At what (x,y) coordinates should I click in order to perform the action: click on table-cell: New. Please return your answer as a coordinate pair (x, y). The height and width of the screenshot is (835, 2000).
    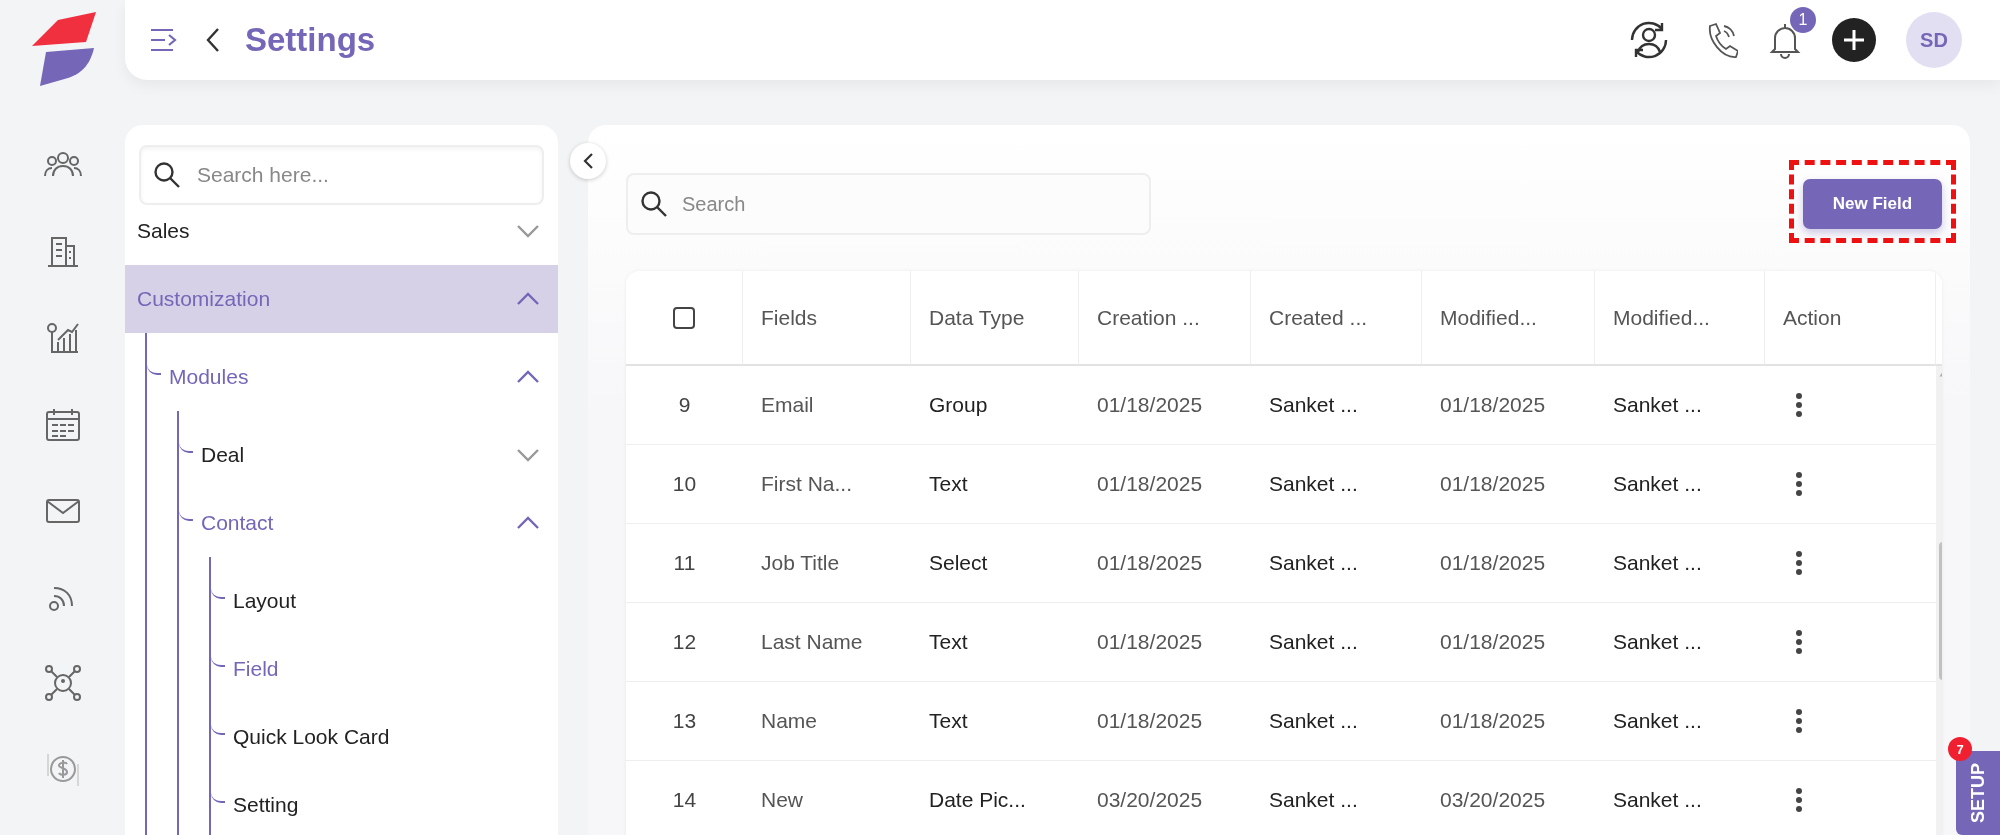
    Looking at the image, I should click on (827, 798).